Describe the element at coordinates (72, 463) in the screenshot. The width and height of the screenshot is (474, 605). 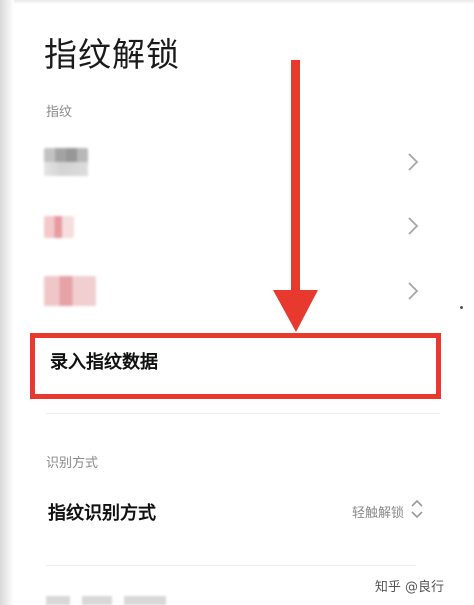
I see `section-label-recognition: 识别方式` at that location.